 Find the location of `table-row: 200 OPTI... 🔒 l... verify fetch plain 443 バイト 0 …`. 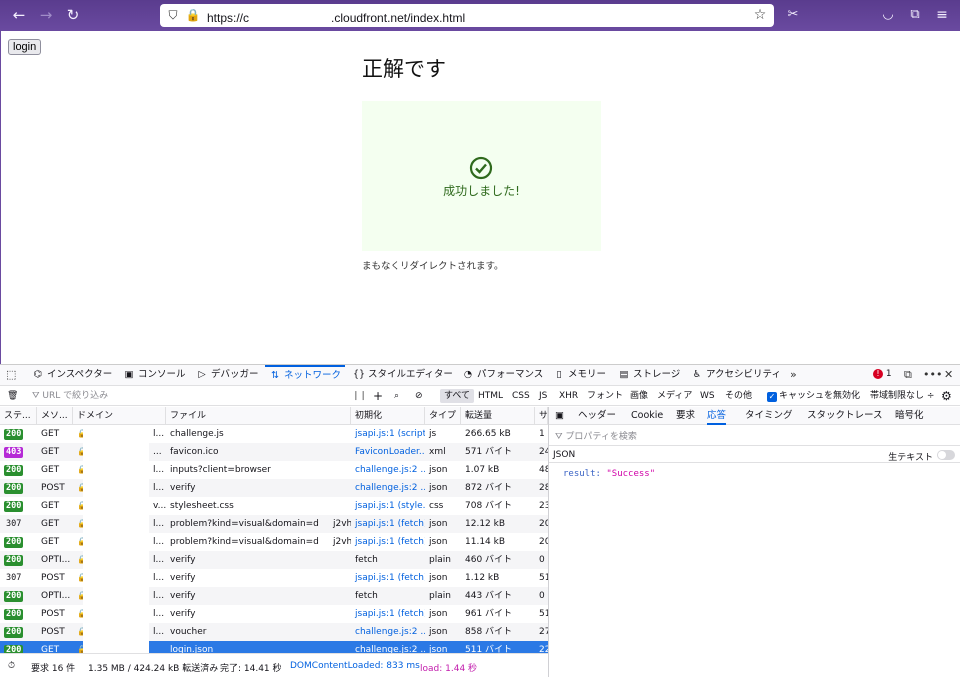

table-row: 200 OPTI... 🔒 l... verify fetch plain 443 バイト 0 … is located at coordinates (274, 596).